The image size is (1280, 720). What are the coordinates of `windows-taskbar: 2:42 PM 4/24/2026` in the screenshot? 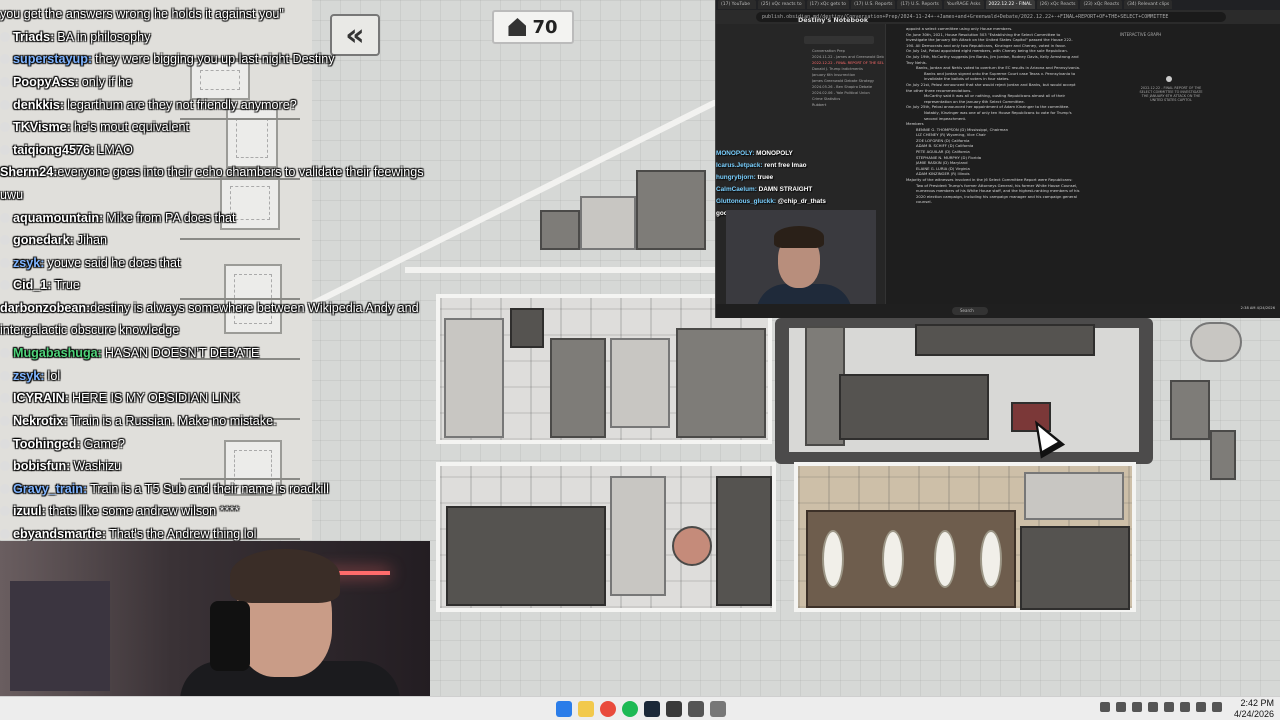 It's located at (640, 708).